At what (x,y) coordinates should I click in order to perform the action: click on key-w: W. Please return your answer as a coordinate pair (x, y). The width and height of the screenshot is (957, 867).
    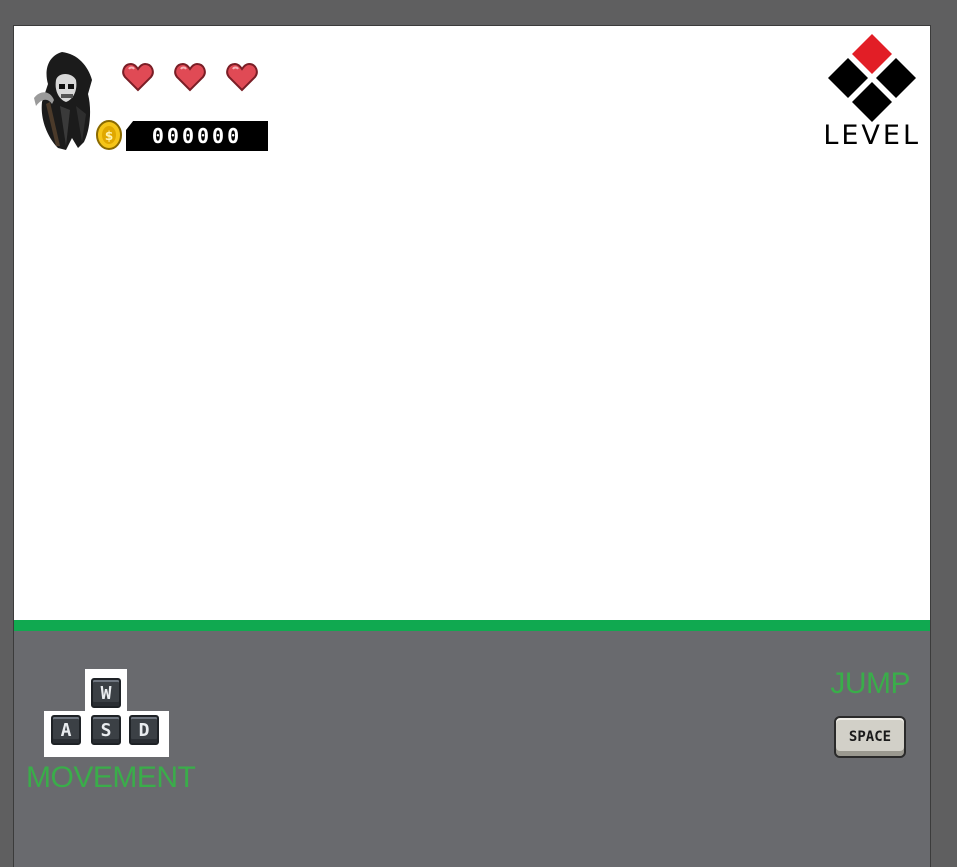
    Looking at the image, I should click on (106, 693).